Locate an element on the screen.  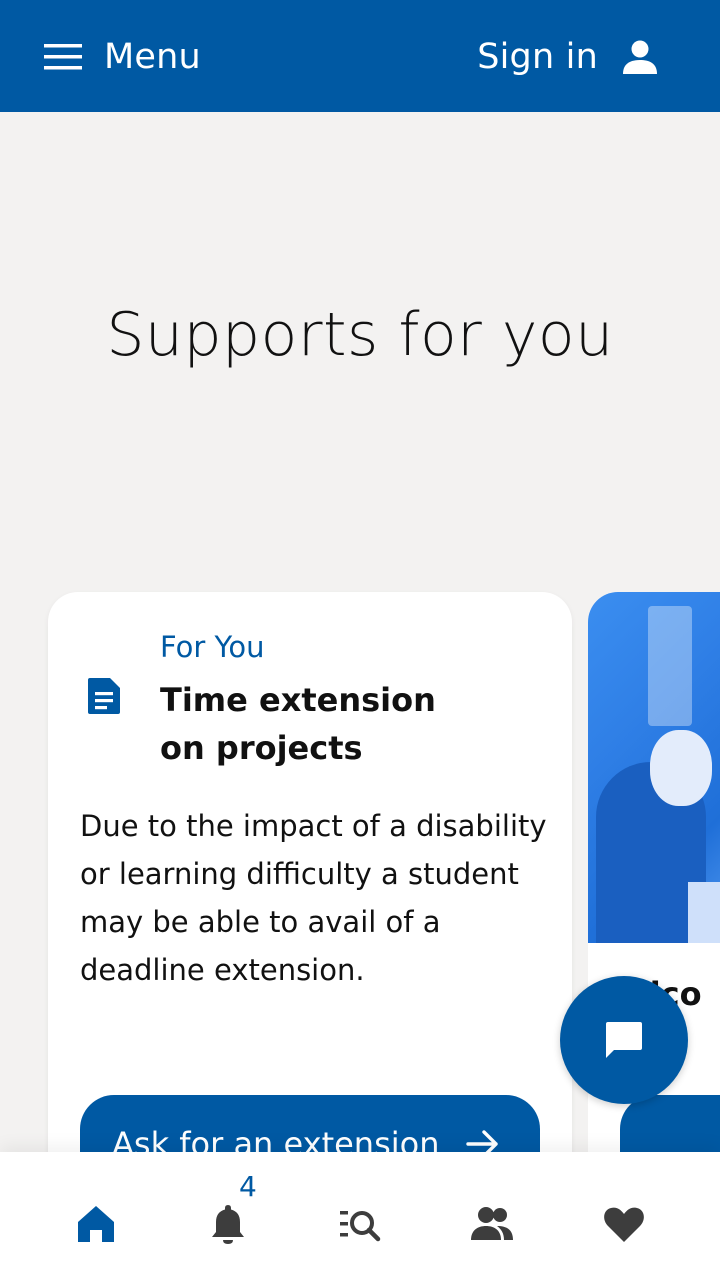
sign-in-label: Sign in is located at coordinates (537, 57).